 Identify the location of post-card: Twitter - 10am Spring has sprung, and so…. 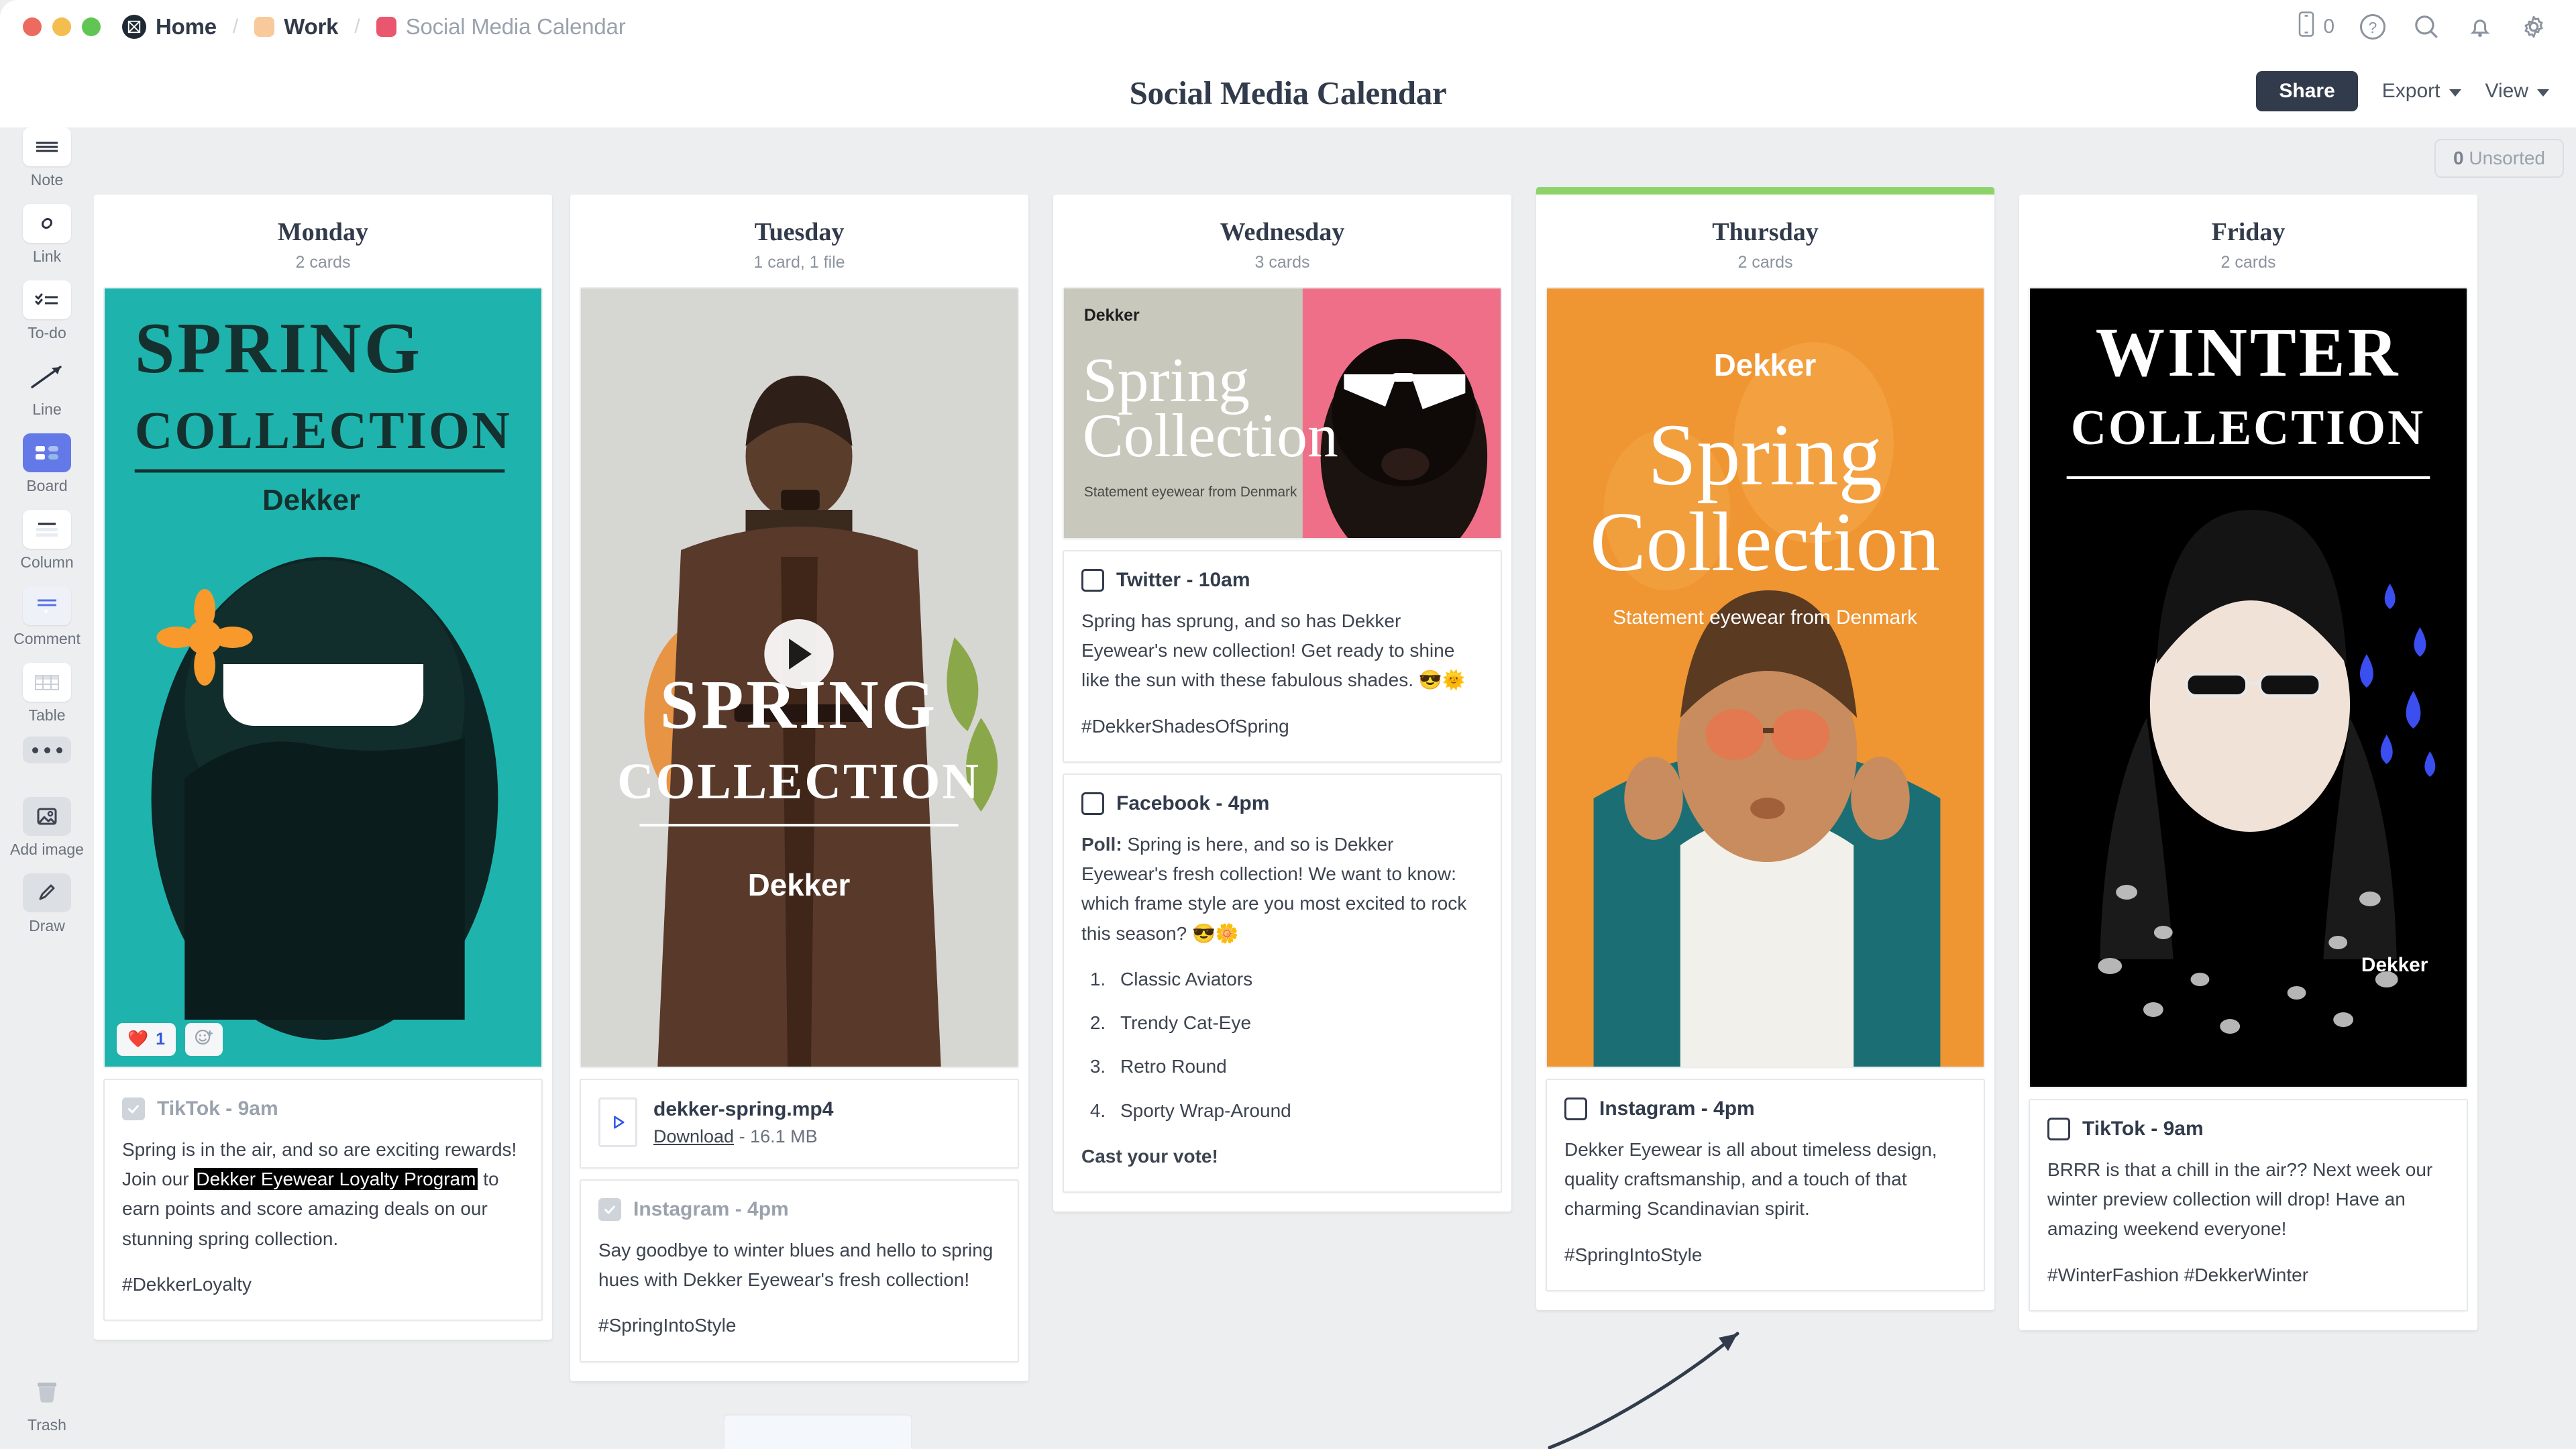
(1282, 656).